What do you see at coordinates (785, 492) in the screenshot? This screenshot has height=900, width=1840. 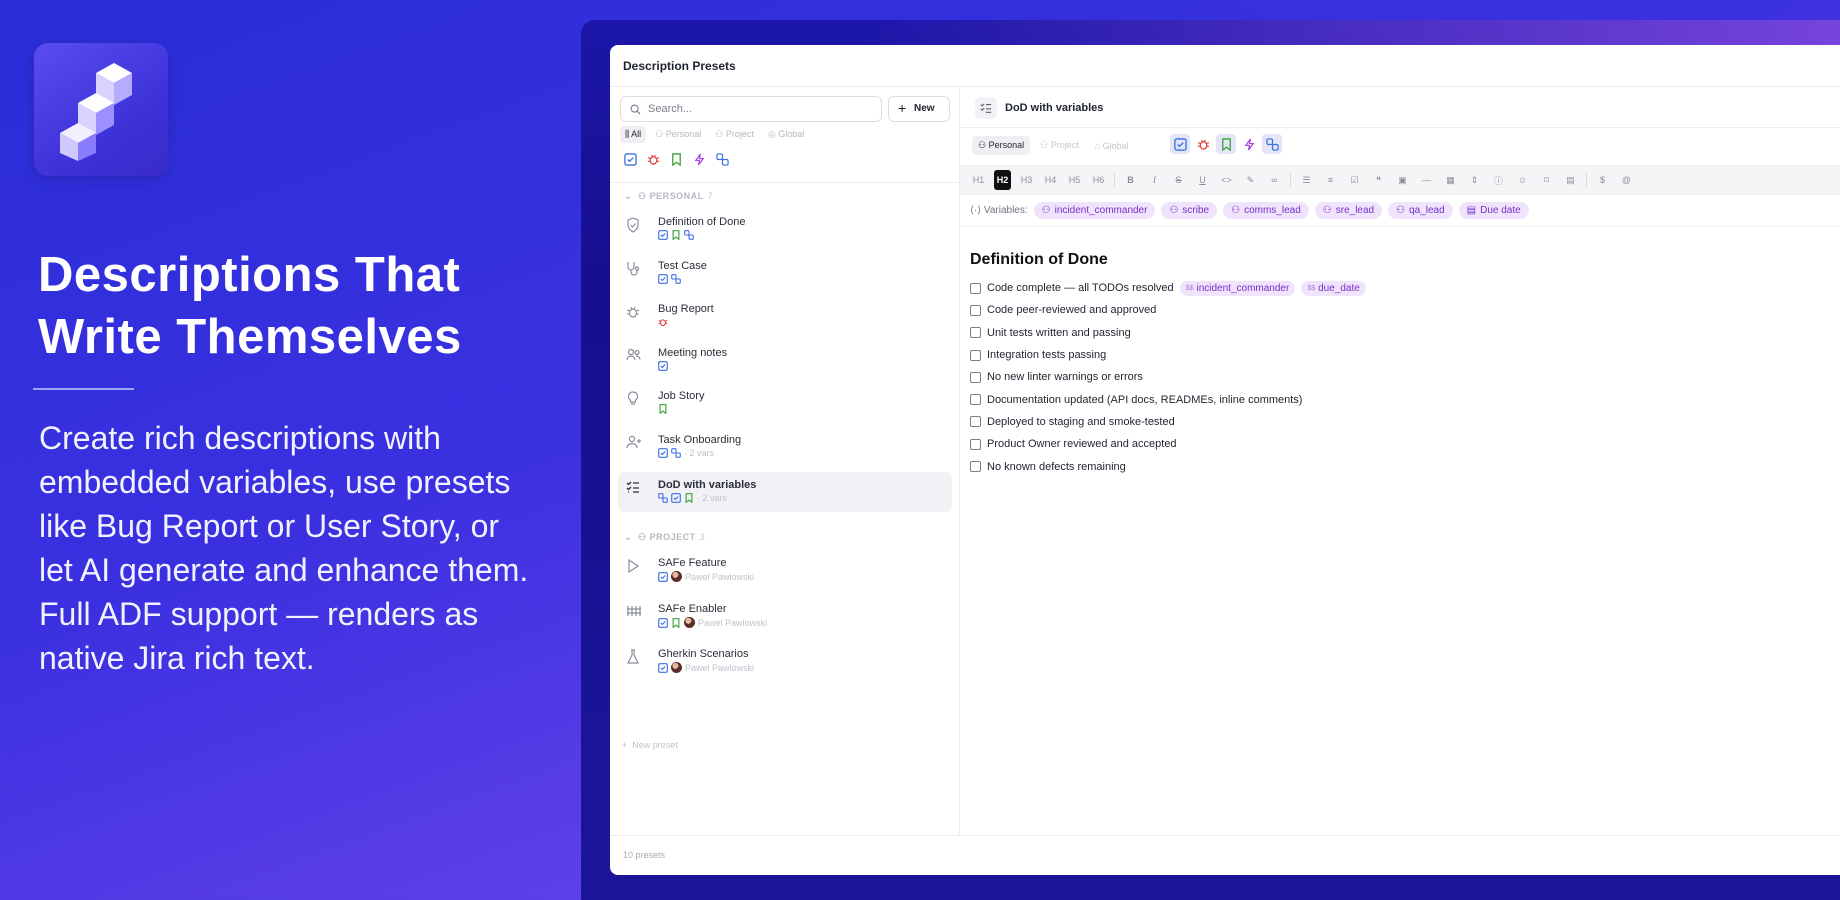 I see `preset-dod-with-variables: DoD with variables · 2 vars` at bounding box center [785, 492].